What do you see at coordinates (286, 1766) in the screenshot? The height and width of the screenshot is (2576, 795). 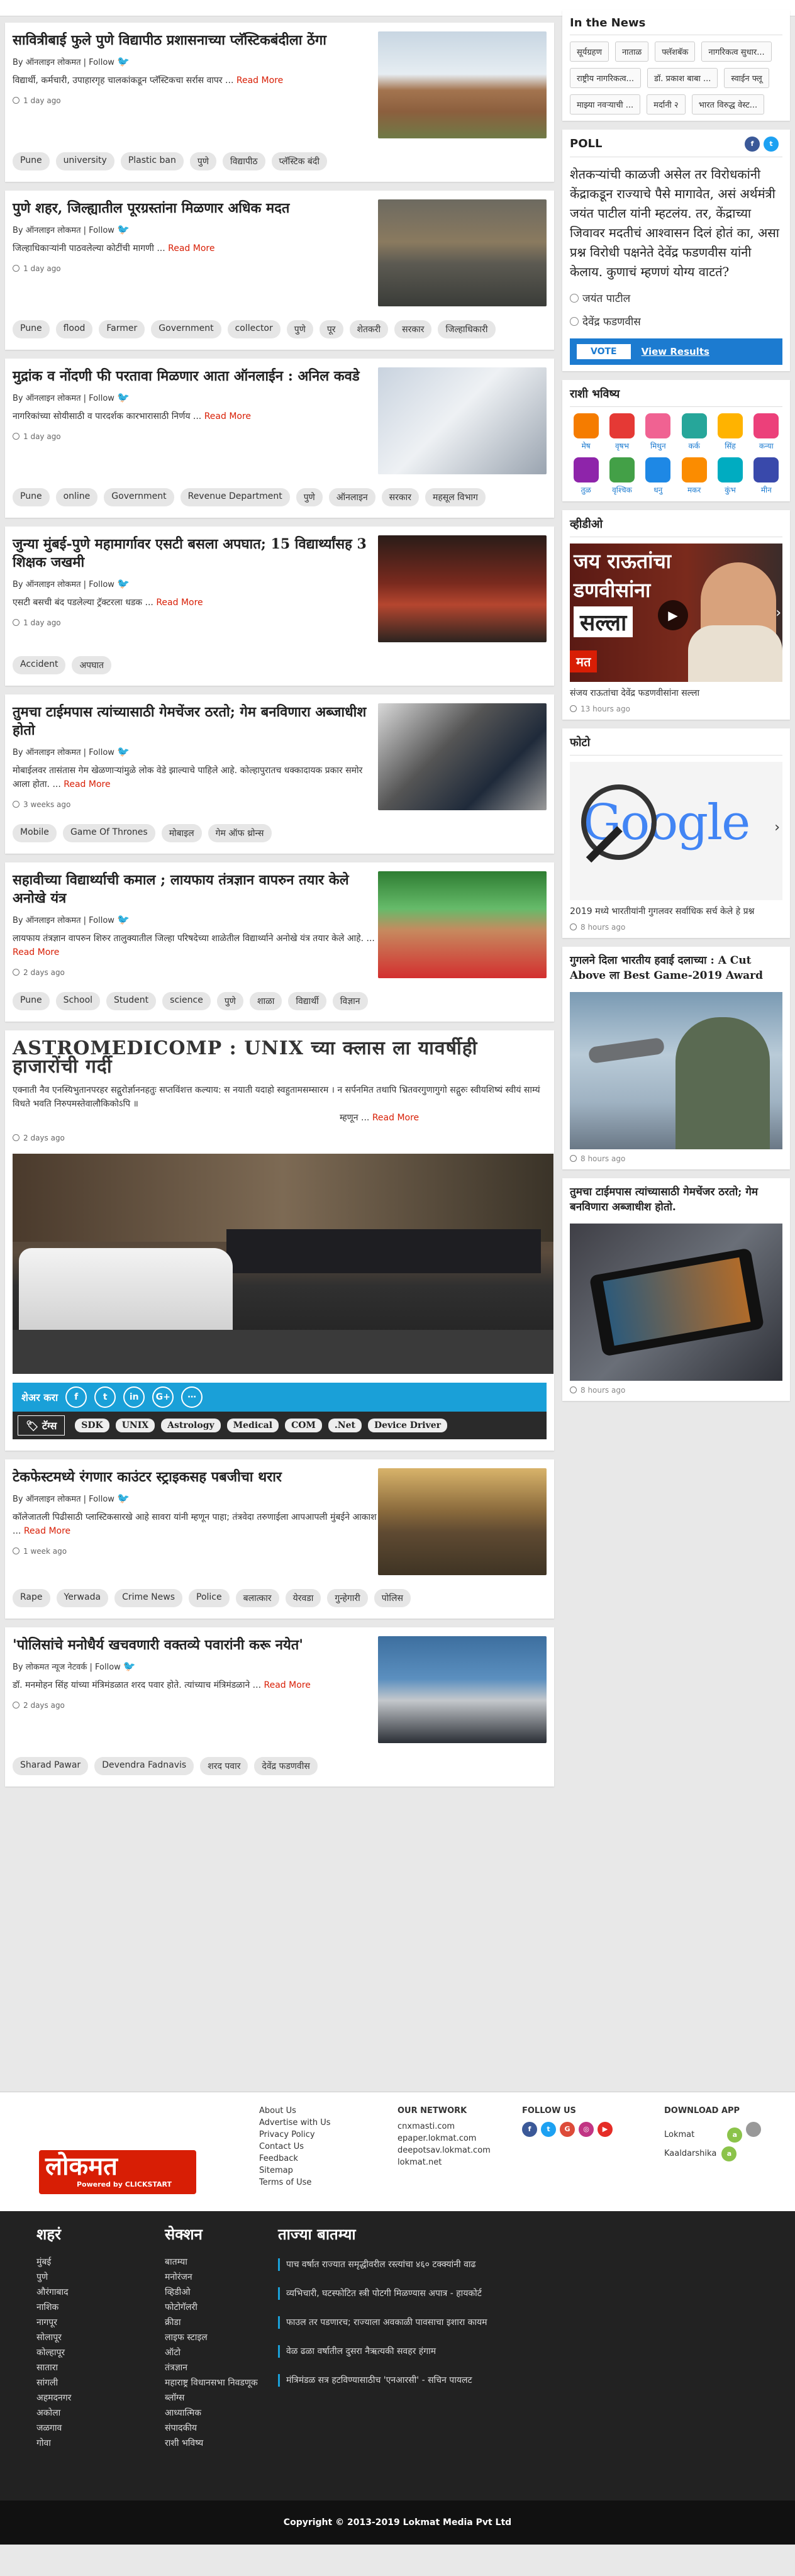 I see `tag-chip: देवेंद्र फडणवीस` at bounding box center [286, 1766].